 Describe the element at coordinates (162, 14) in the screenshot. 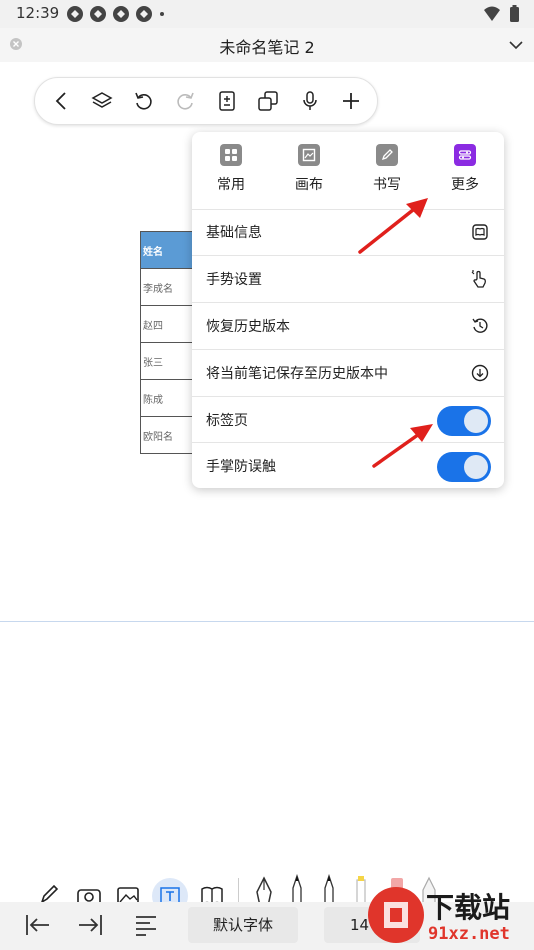

I see `dot-icon` at that location.